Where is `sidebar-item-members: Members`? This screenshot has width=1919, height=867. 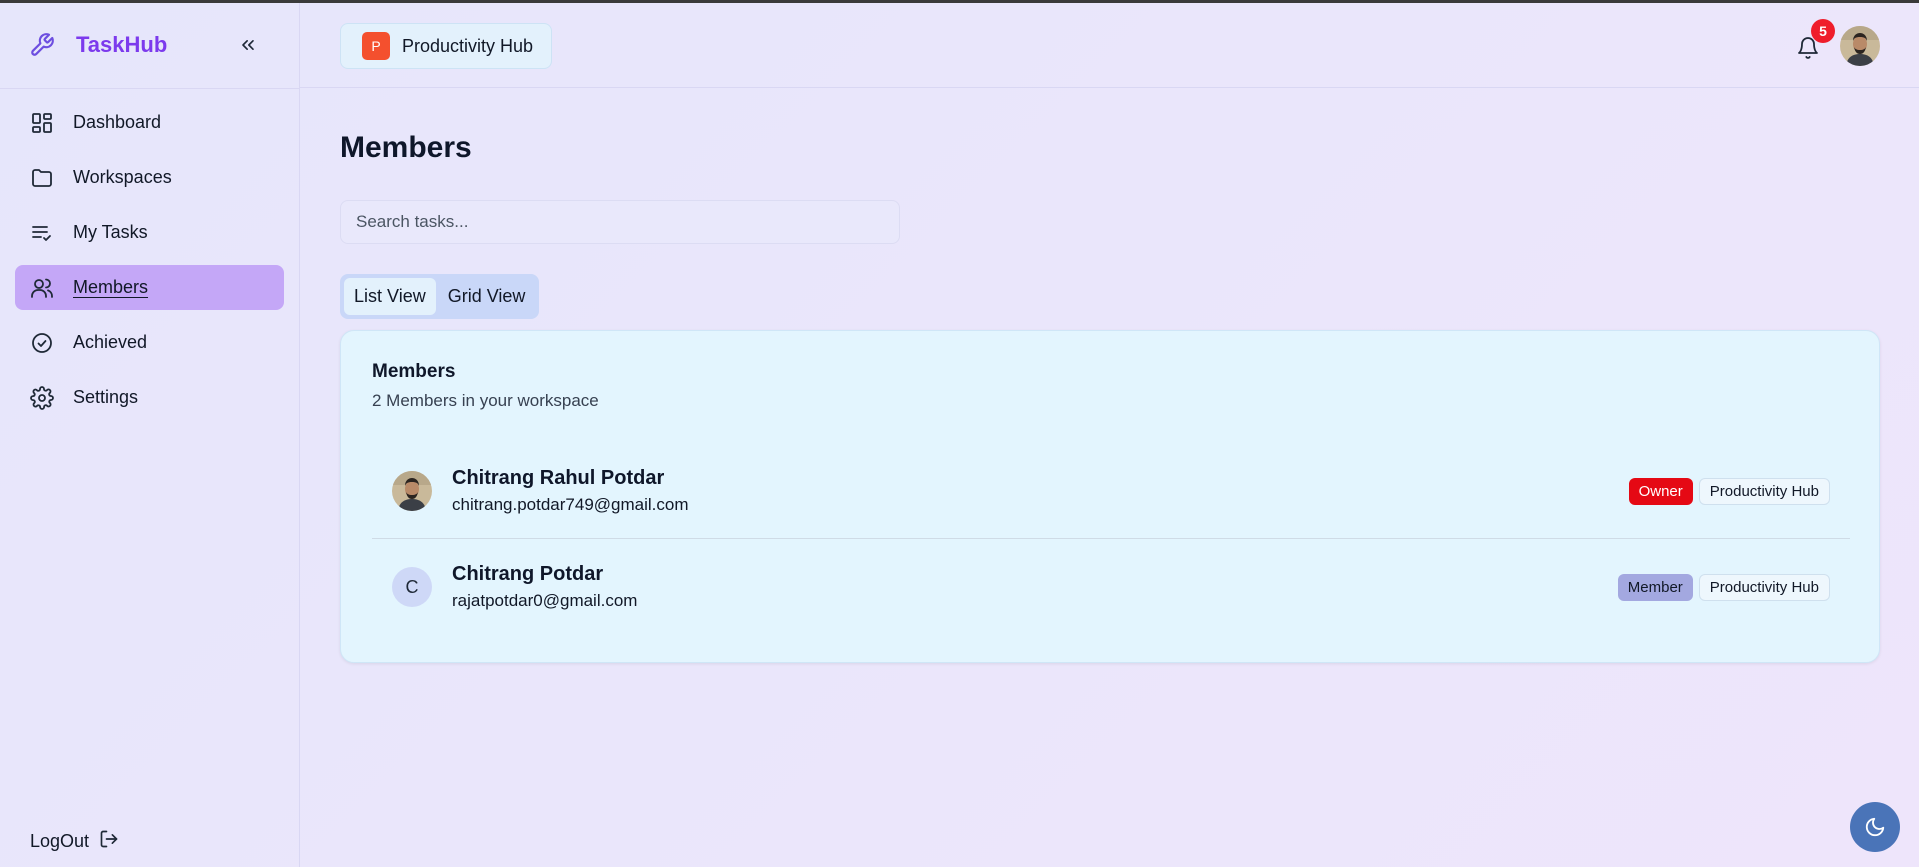
sidebar-item-members: Members is located at coordinates (149, 287).